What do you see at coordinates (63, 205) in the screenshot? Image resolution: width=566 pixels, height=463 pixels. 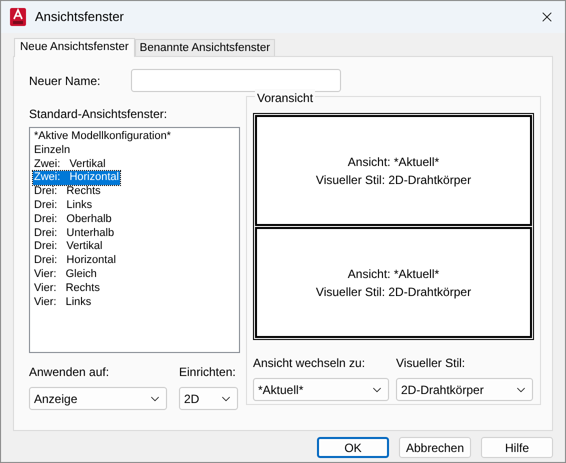 I see `list-item: Drei: Links` at bounding box center [63, 205].